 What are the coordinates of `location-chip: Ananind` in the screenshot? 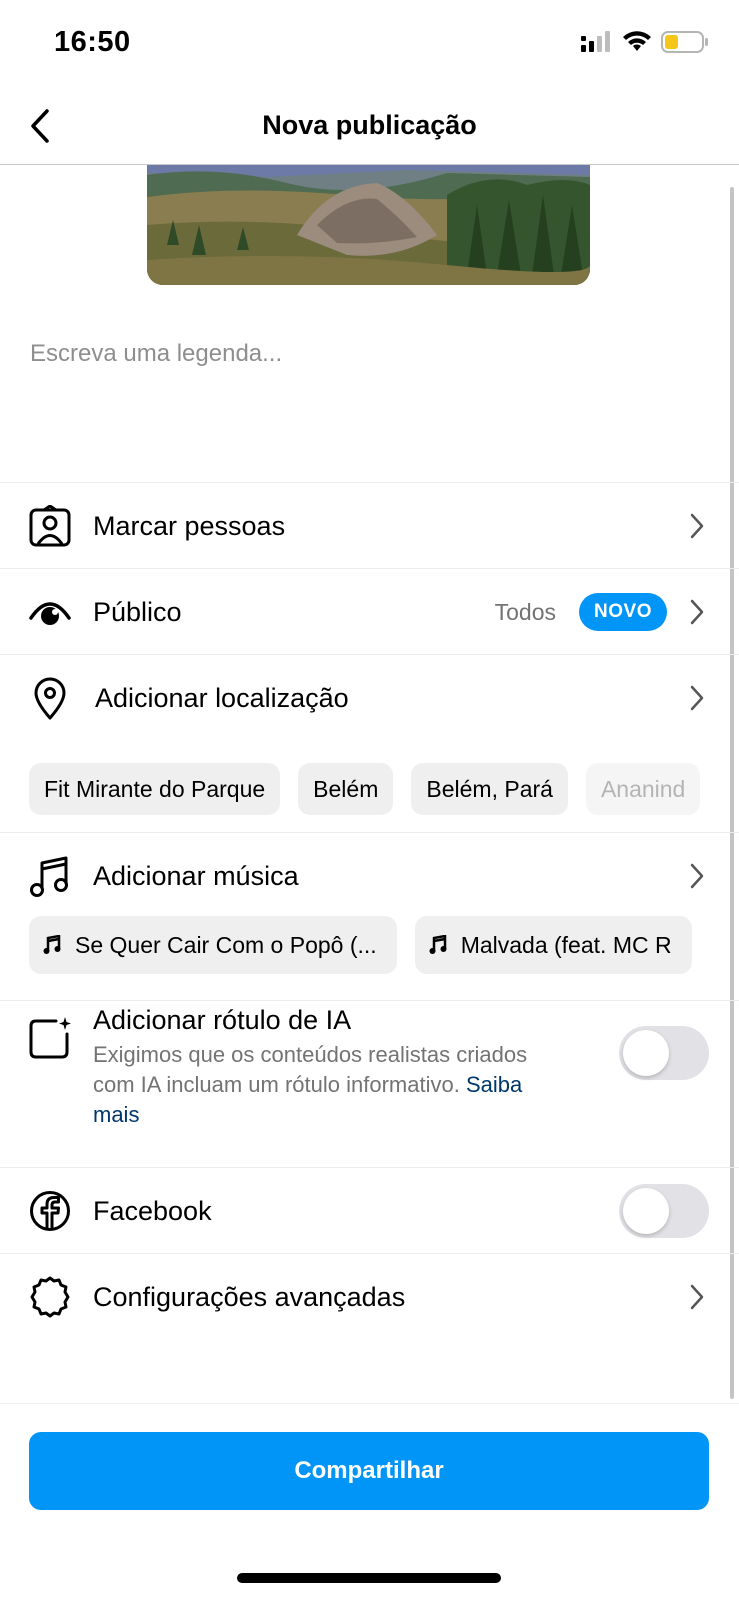 It's located at (643, 789).